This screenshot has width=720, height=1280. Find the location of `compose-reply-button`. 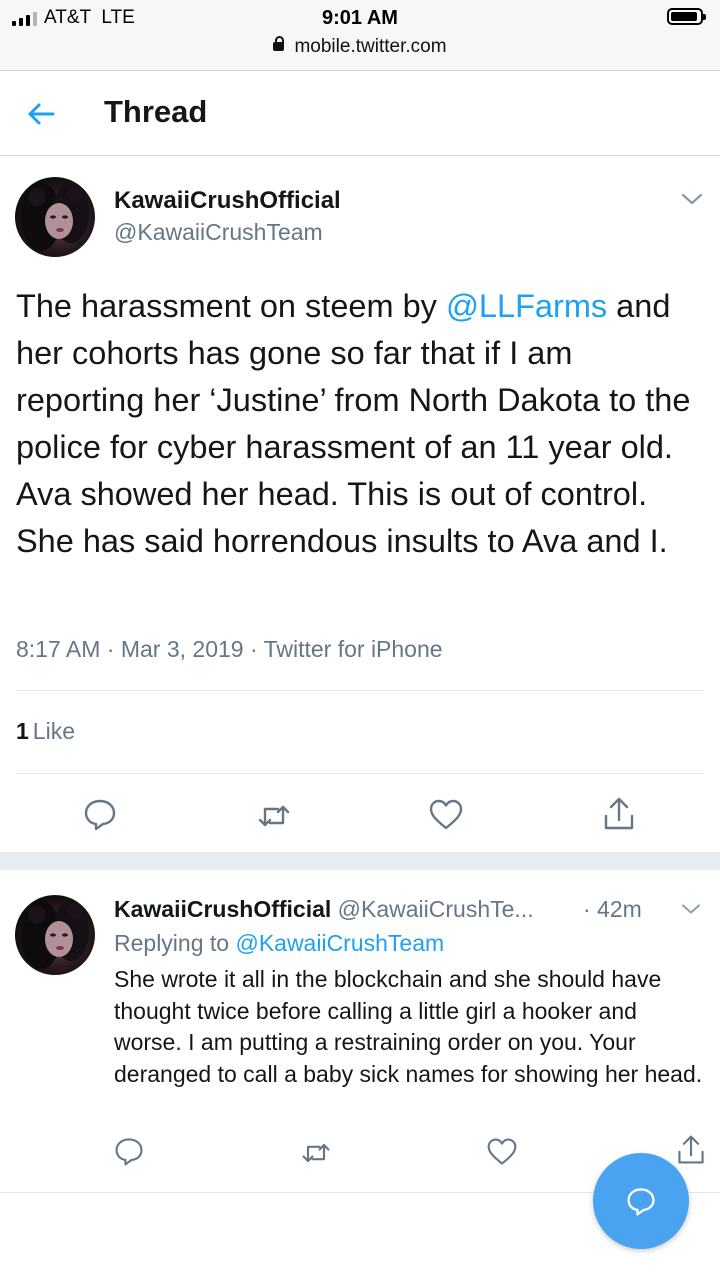

compose-reply-button is located at coordinates (641, 1201).